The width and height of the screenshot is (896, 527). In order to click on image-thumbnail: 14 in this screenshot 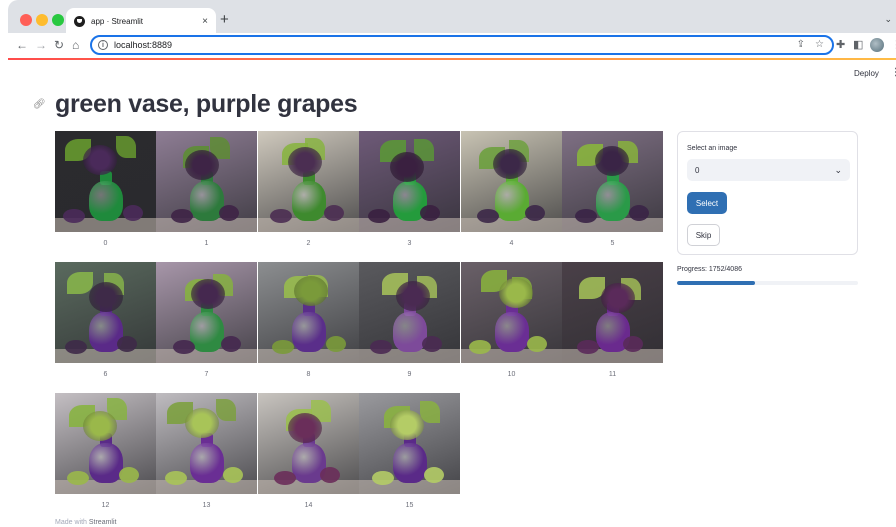, I will do `click(308, 451)`.